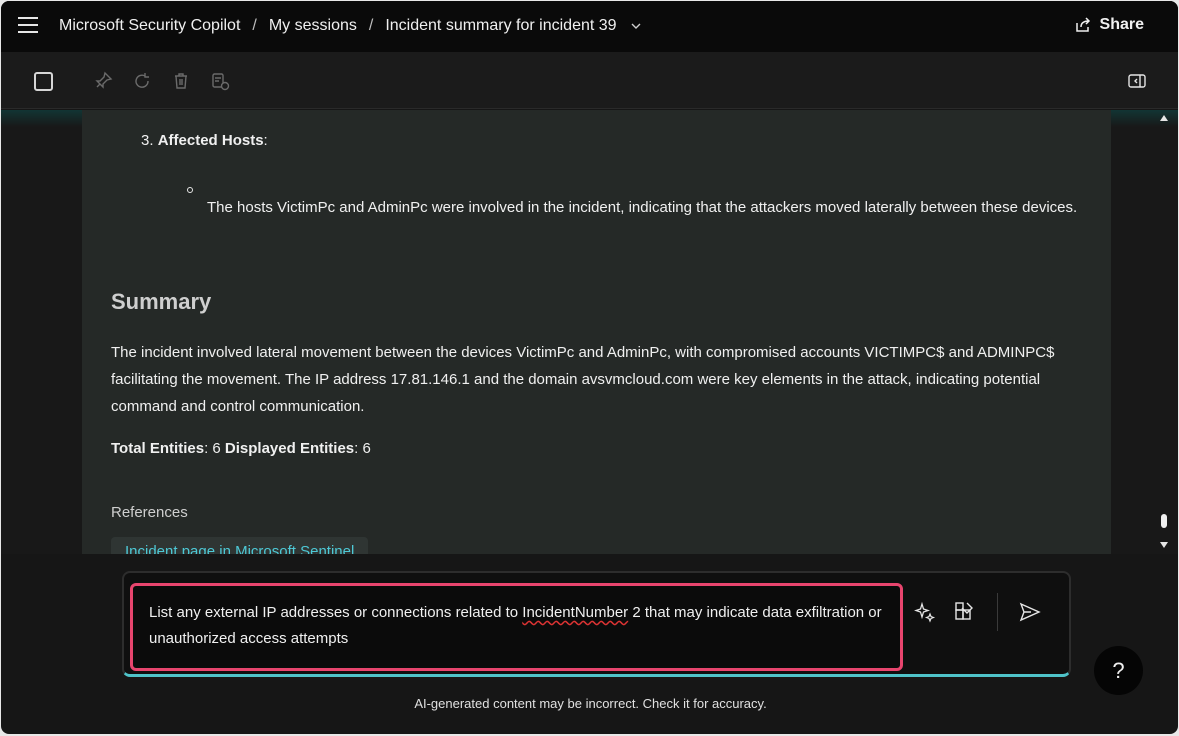  What do you see at coordinates (1137, 81) in the screenshot?
I see `collapse-panel-icon` at bounding box center [1137, 81].